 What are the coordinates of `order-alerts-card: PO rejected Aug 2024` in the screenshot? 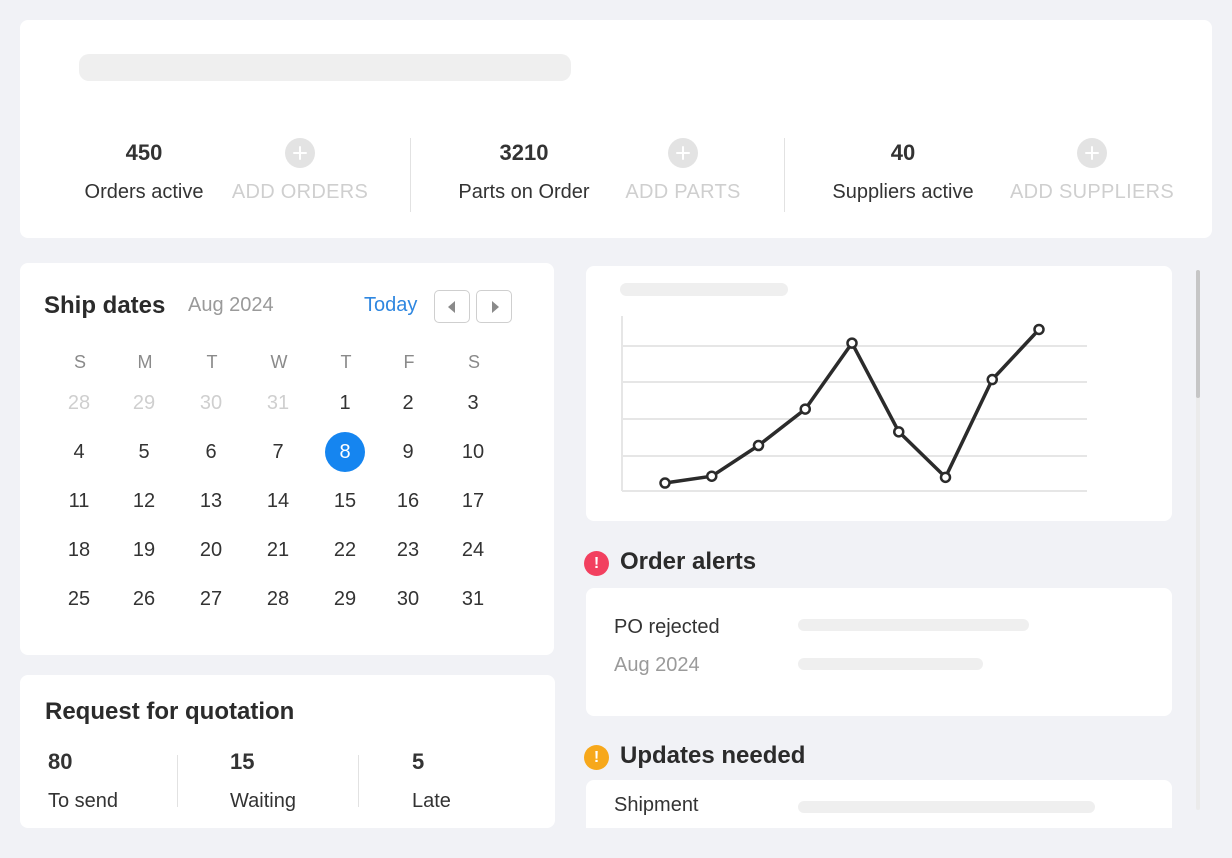 It's located at (879, 652).